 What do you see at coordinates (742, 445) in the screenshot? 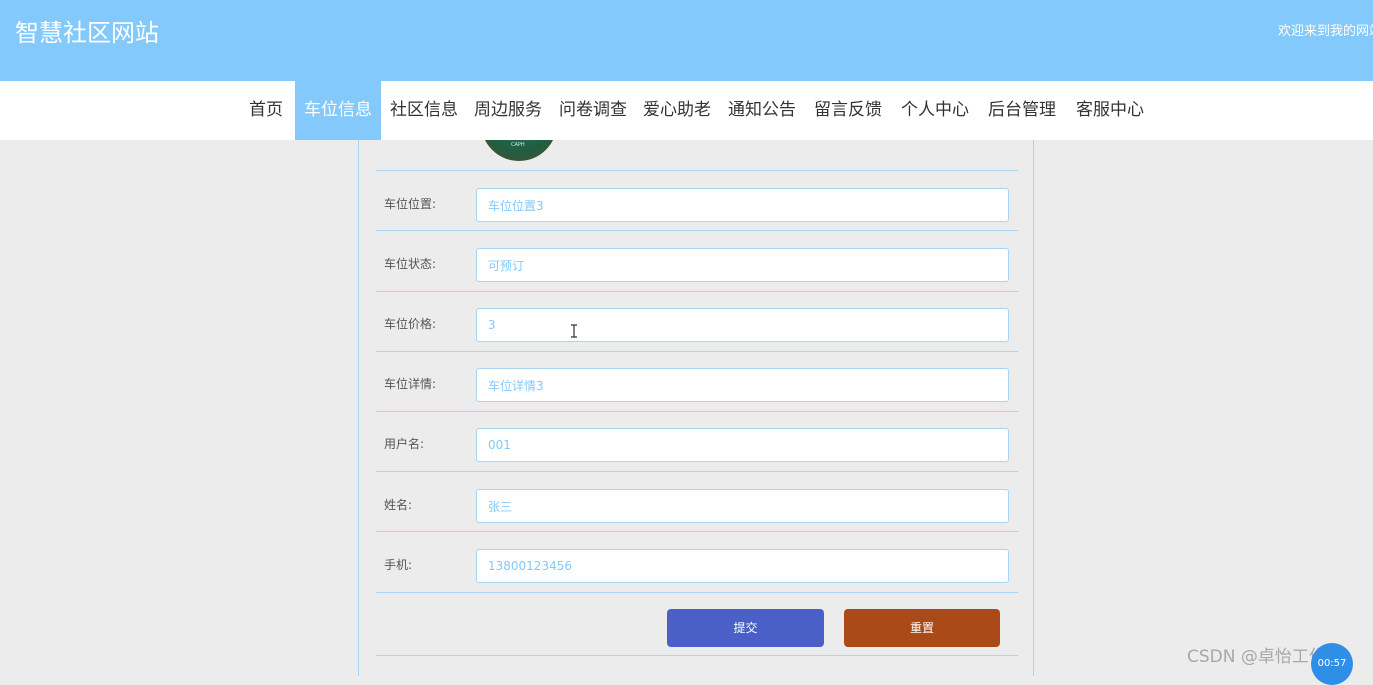
I see `username-input` at bounding box center [742, 445].